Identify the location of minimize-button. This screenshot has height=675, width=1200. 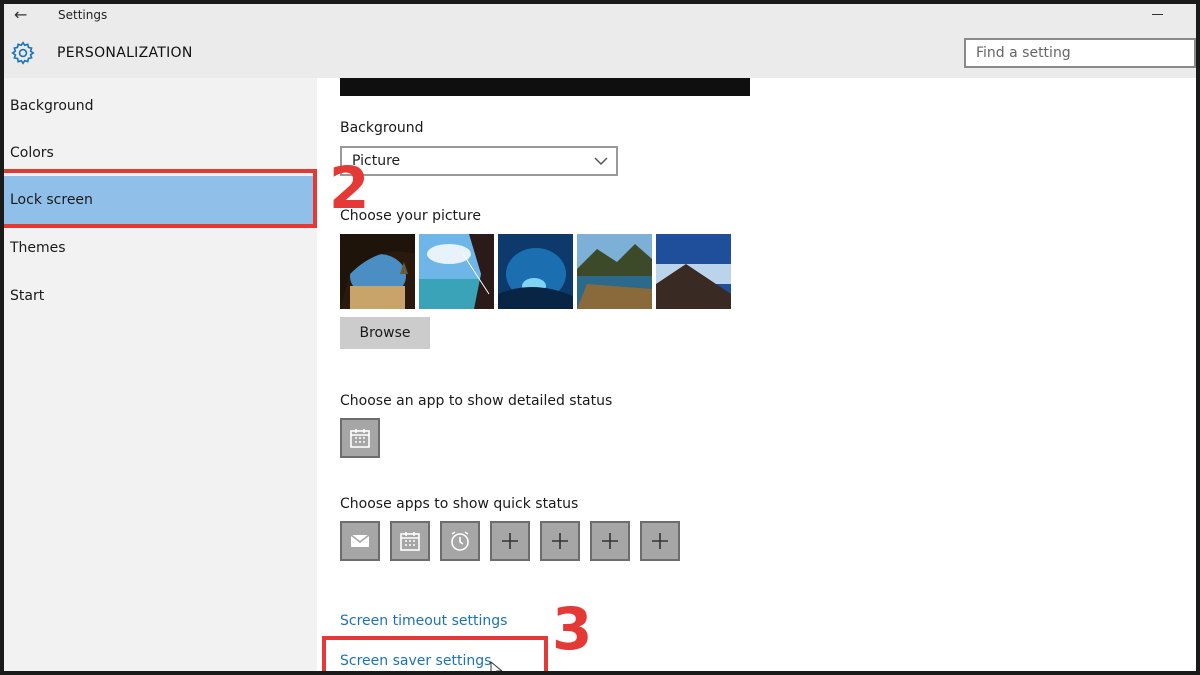
(1158, 14).